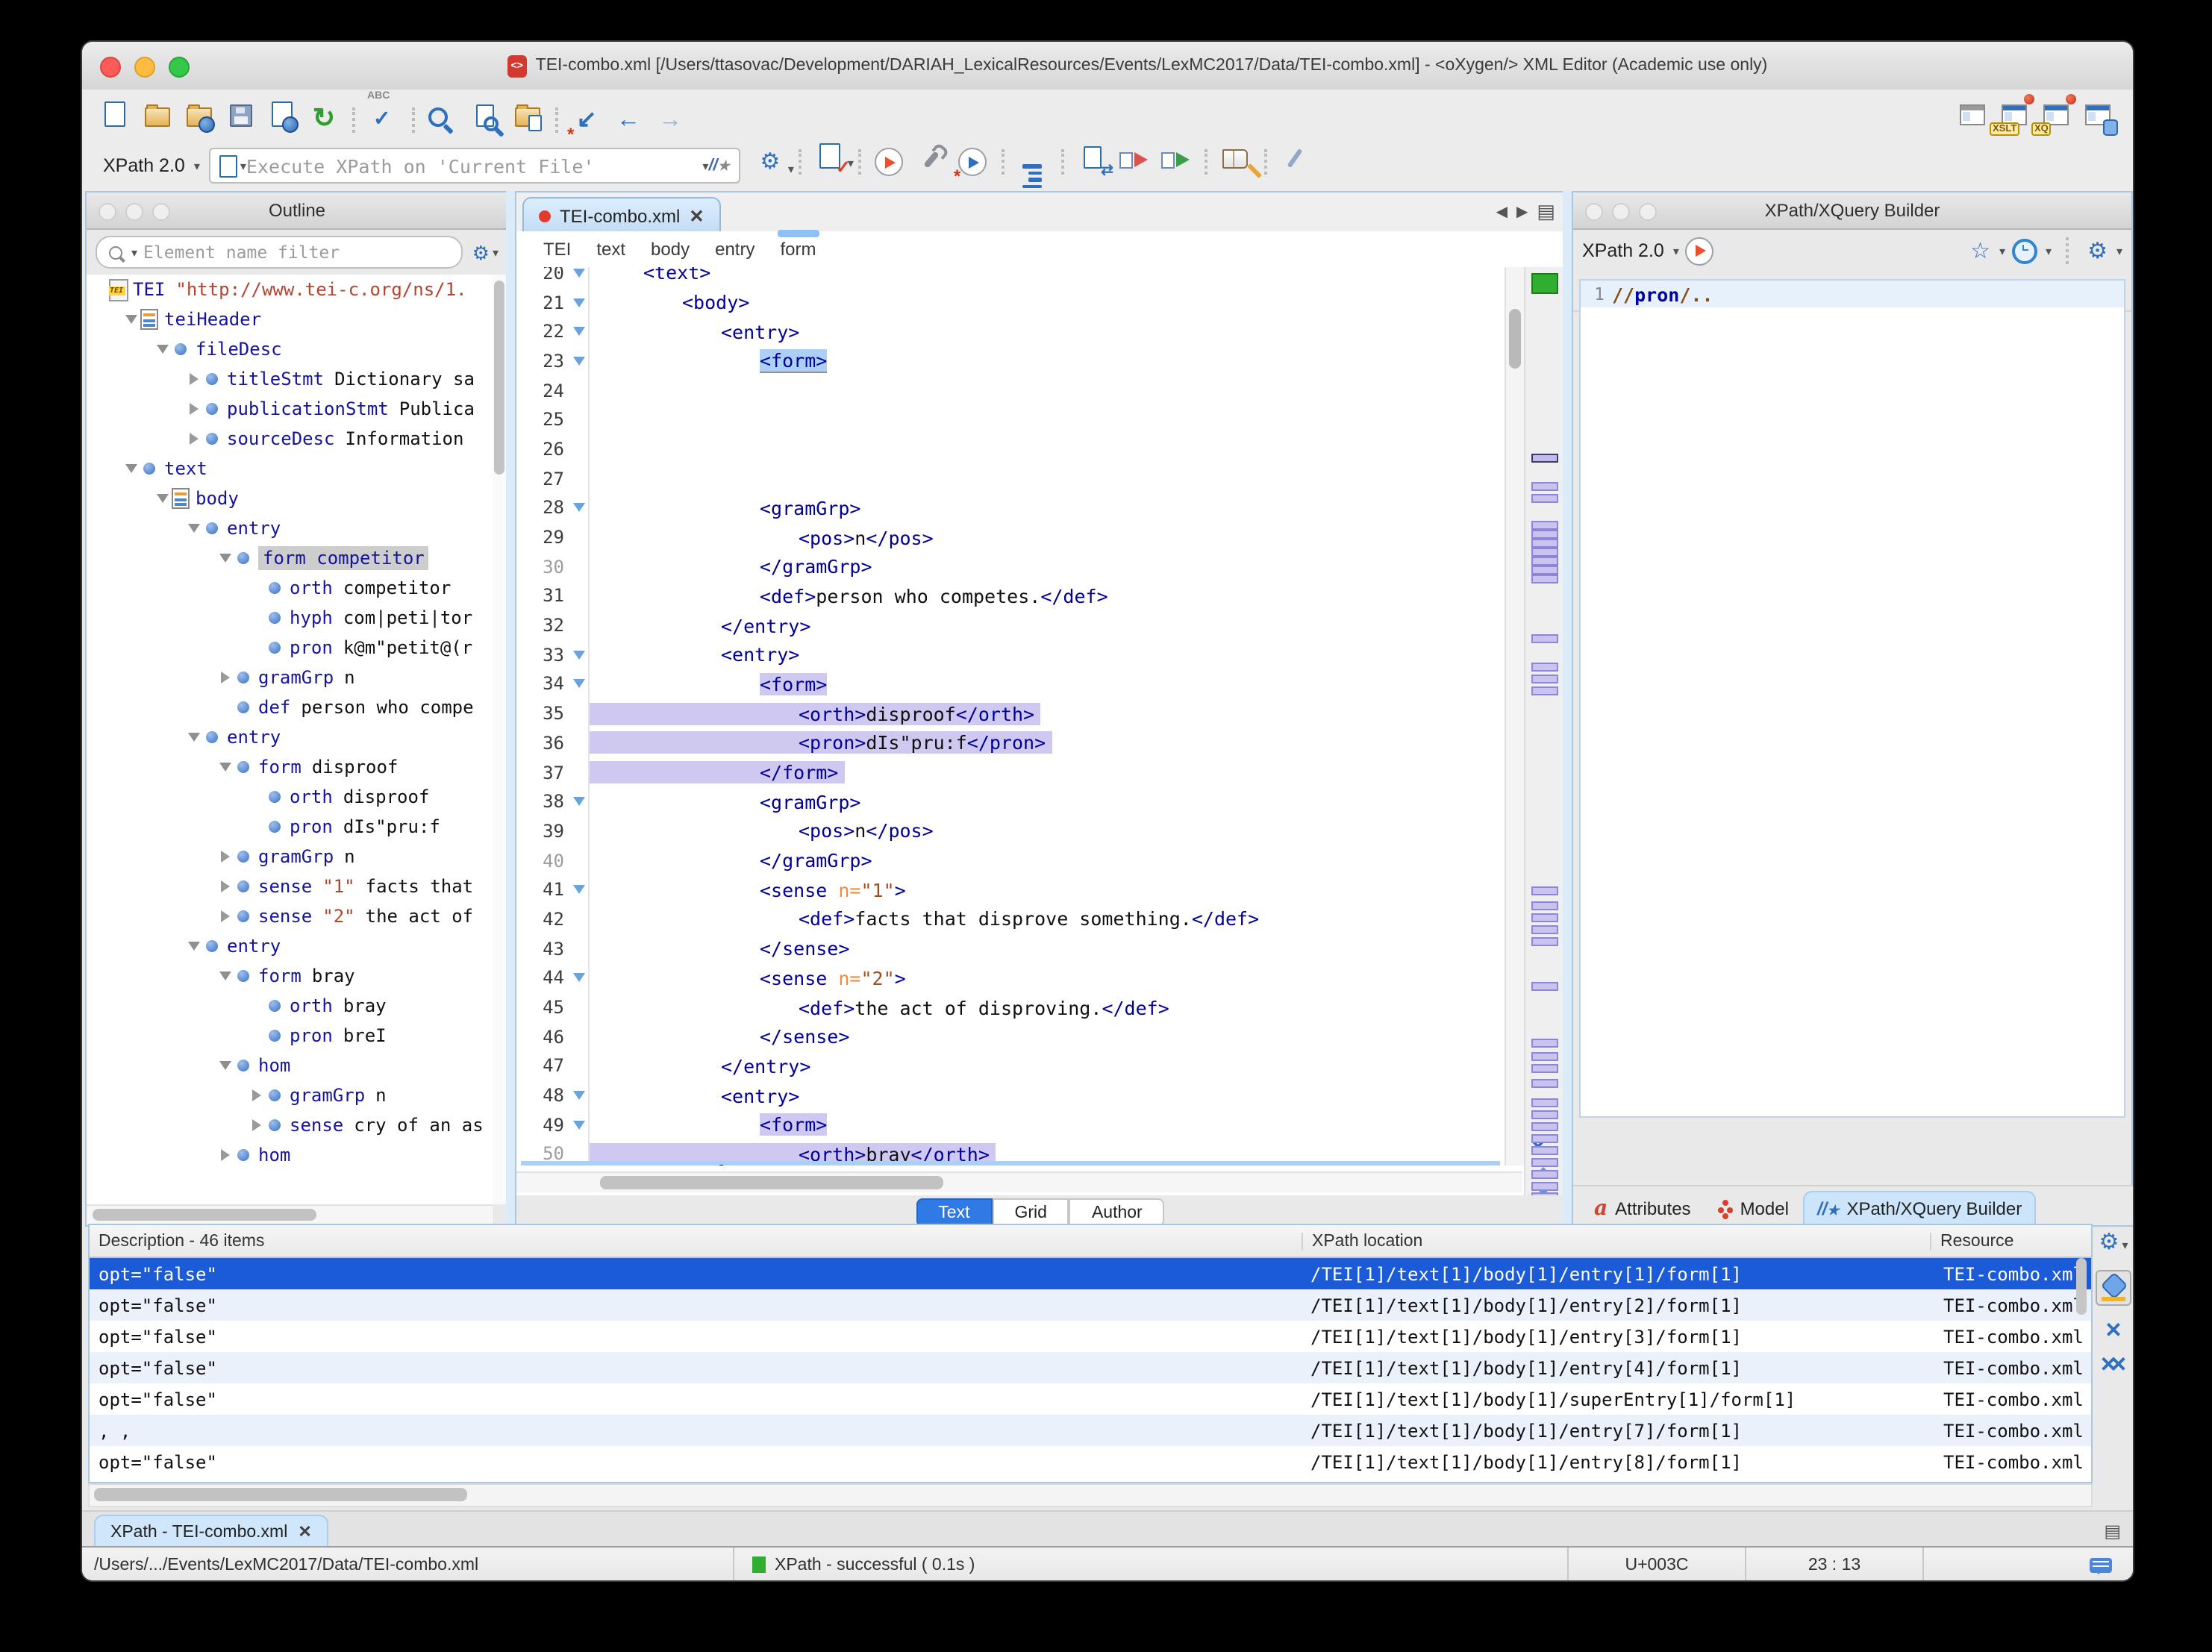 This screenshot has width=2212, height=1652. What do you see at coordinates (280, 252) in the screenshot?
I see `element-name-filter-input: ▾ Element name filter` at bounding box center [280, 252].